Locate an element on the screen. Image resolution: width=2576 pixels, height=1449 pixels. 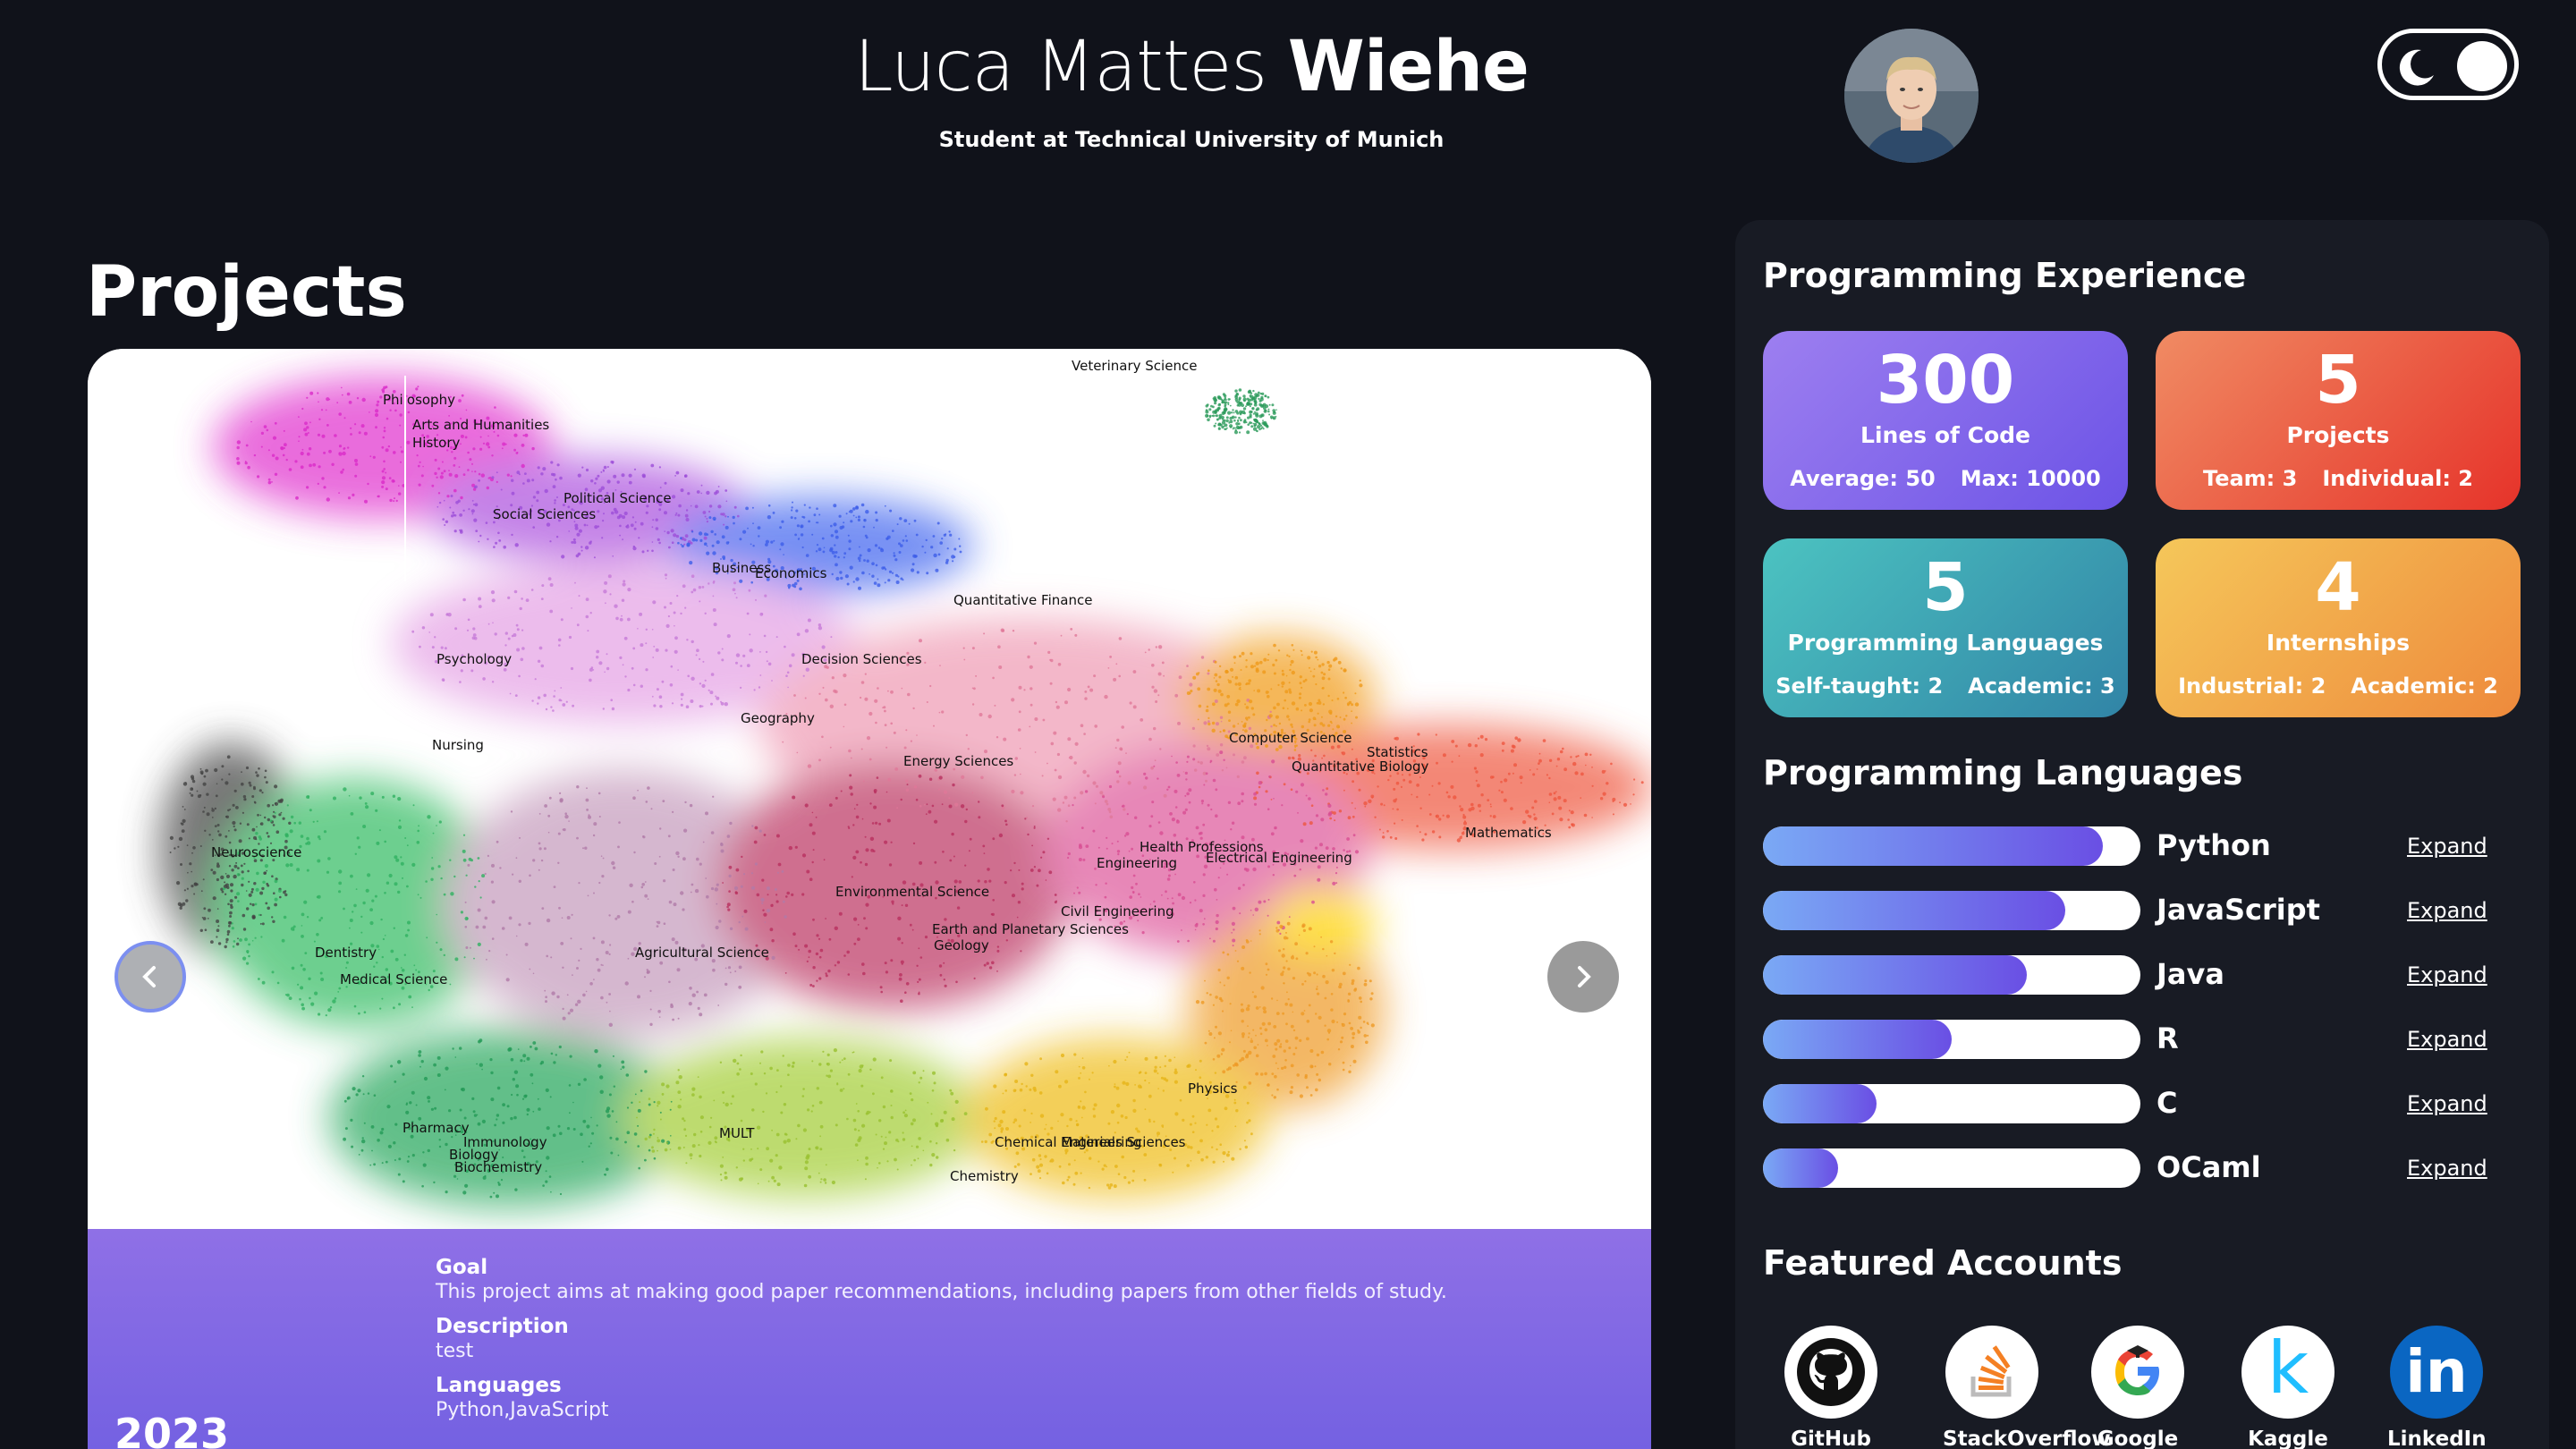
language-row-java: Java Expand is located at coordinates (2129, 975).